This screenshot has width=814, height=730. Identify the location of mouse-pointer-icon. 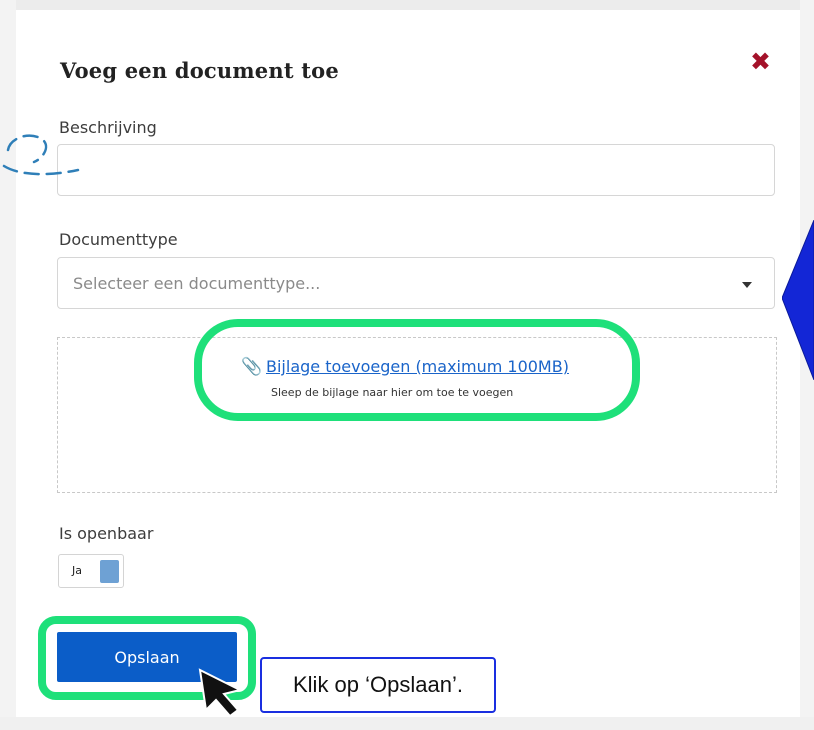
(220, 693).